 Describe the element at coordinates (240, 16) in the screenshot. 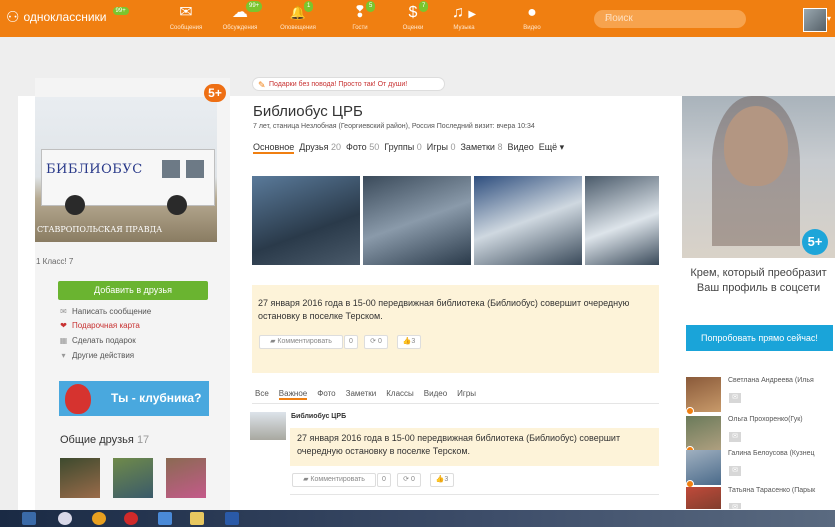

I see `nav-discussions: ☁ 99+ Обсуждения` at that location.